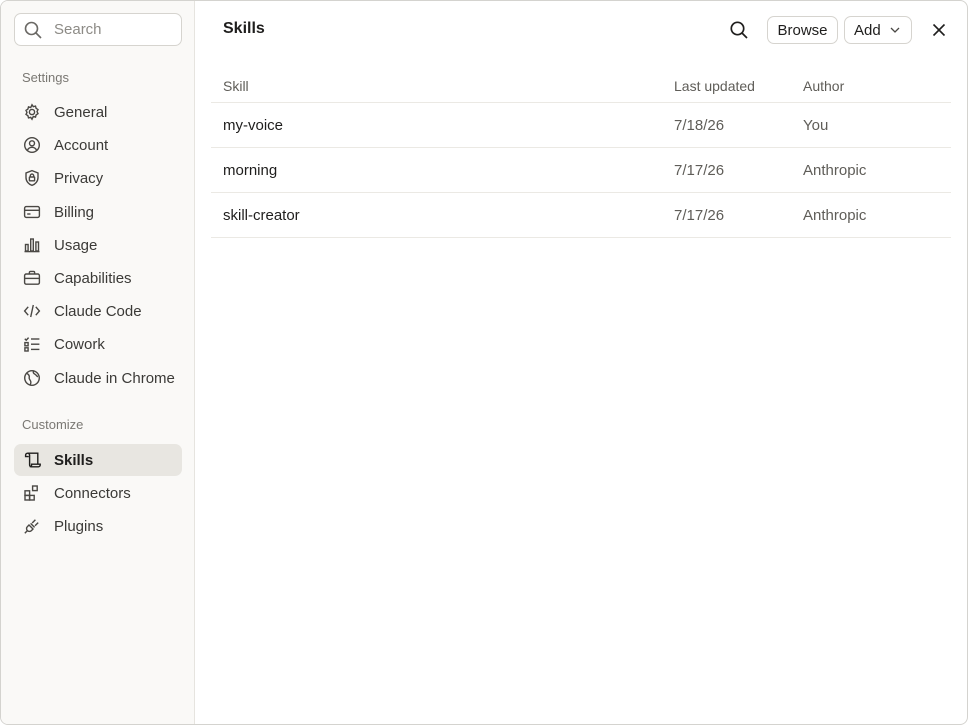 The height and width of the screenshot is (725, 968). Describe the element at coordinates (98, 460) in the screenshot. I see `sidebar-item-skills: Skills` at that location.